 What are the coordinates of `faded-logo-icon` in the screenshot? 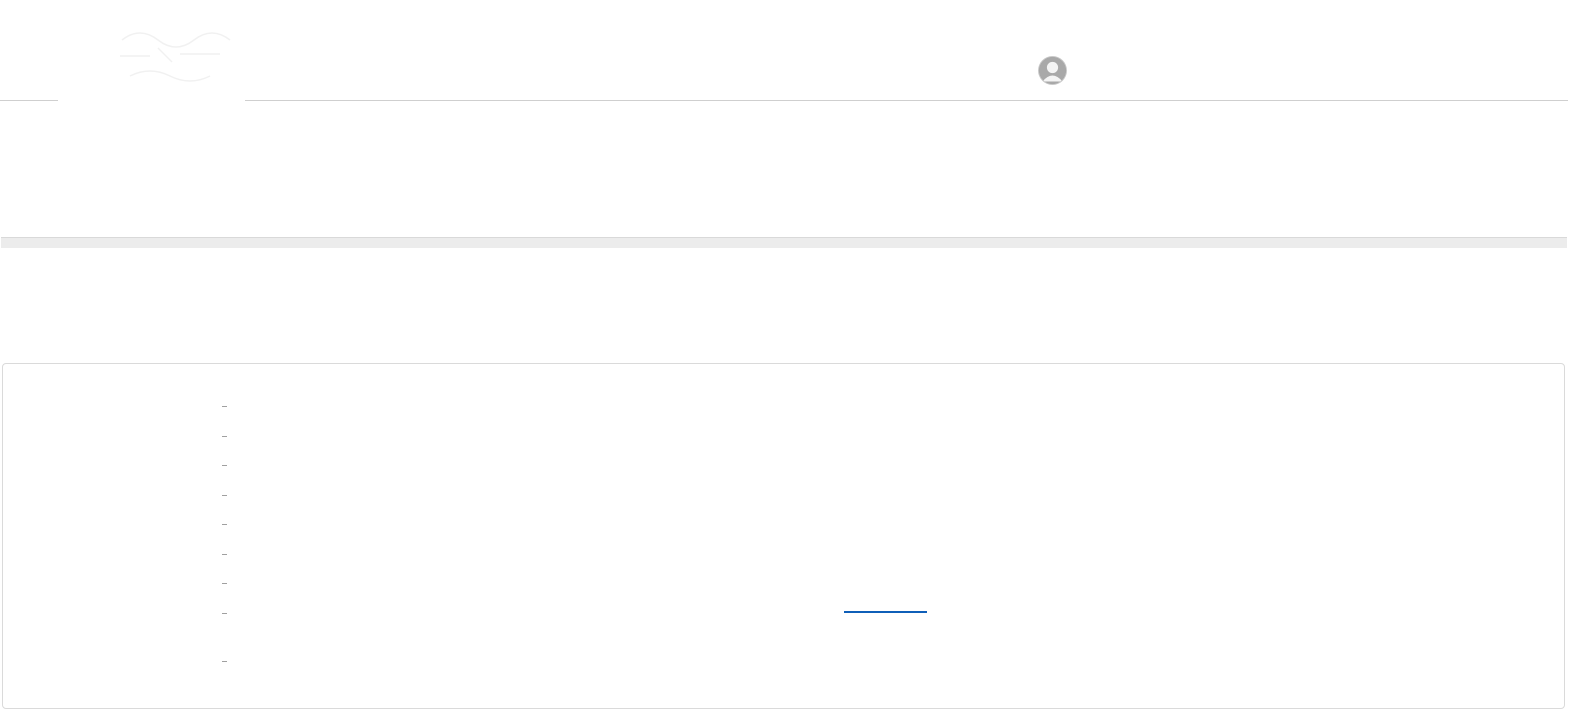 It's located at (175, 57).